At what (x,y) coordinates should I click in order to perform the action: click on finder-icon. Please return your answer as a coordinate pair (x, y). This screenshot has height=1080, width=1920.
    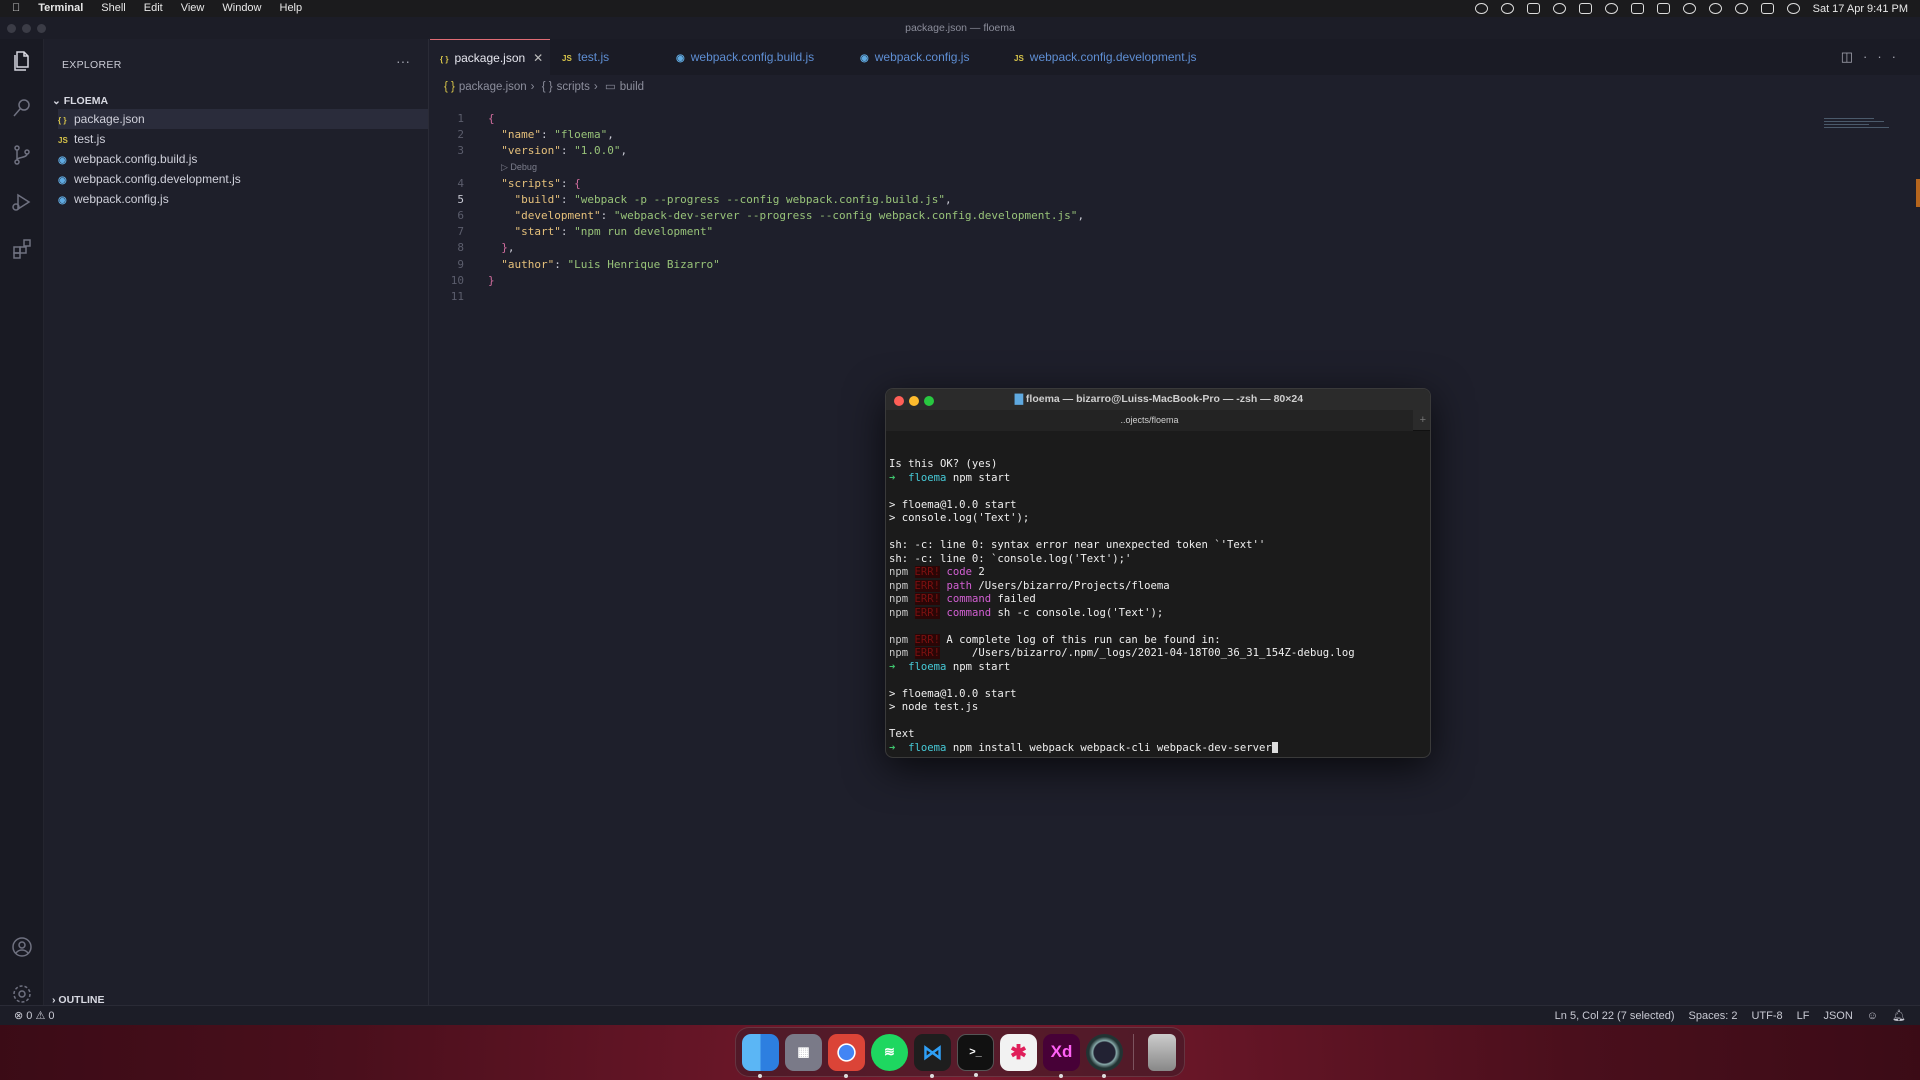
    Looking at the image, I should click on (760, 1055).